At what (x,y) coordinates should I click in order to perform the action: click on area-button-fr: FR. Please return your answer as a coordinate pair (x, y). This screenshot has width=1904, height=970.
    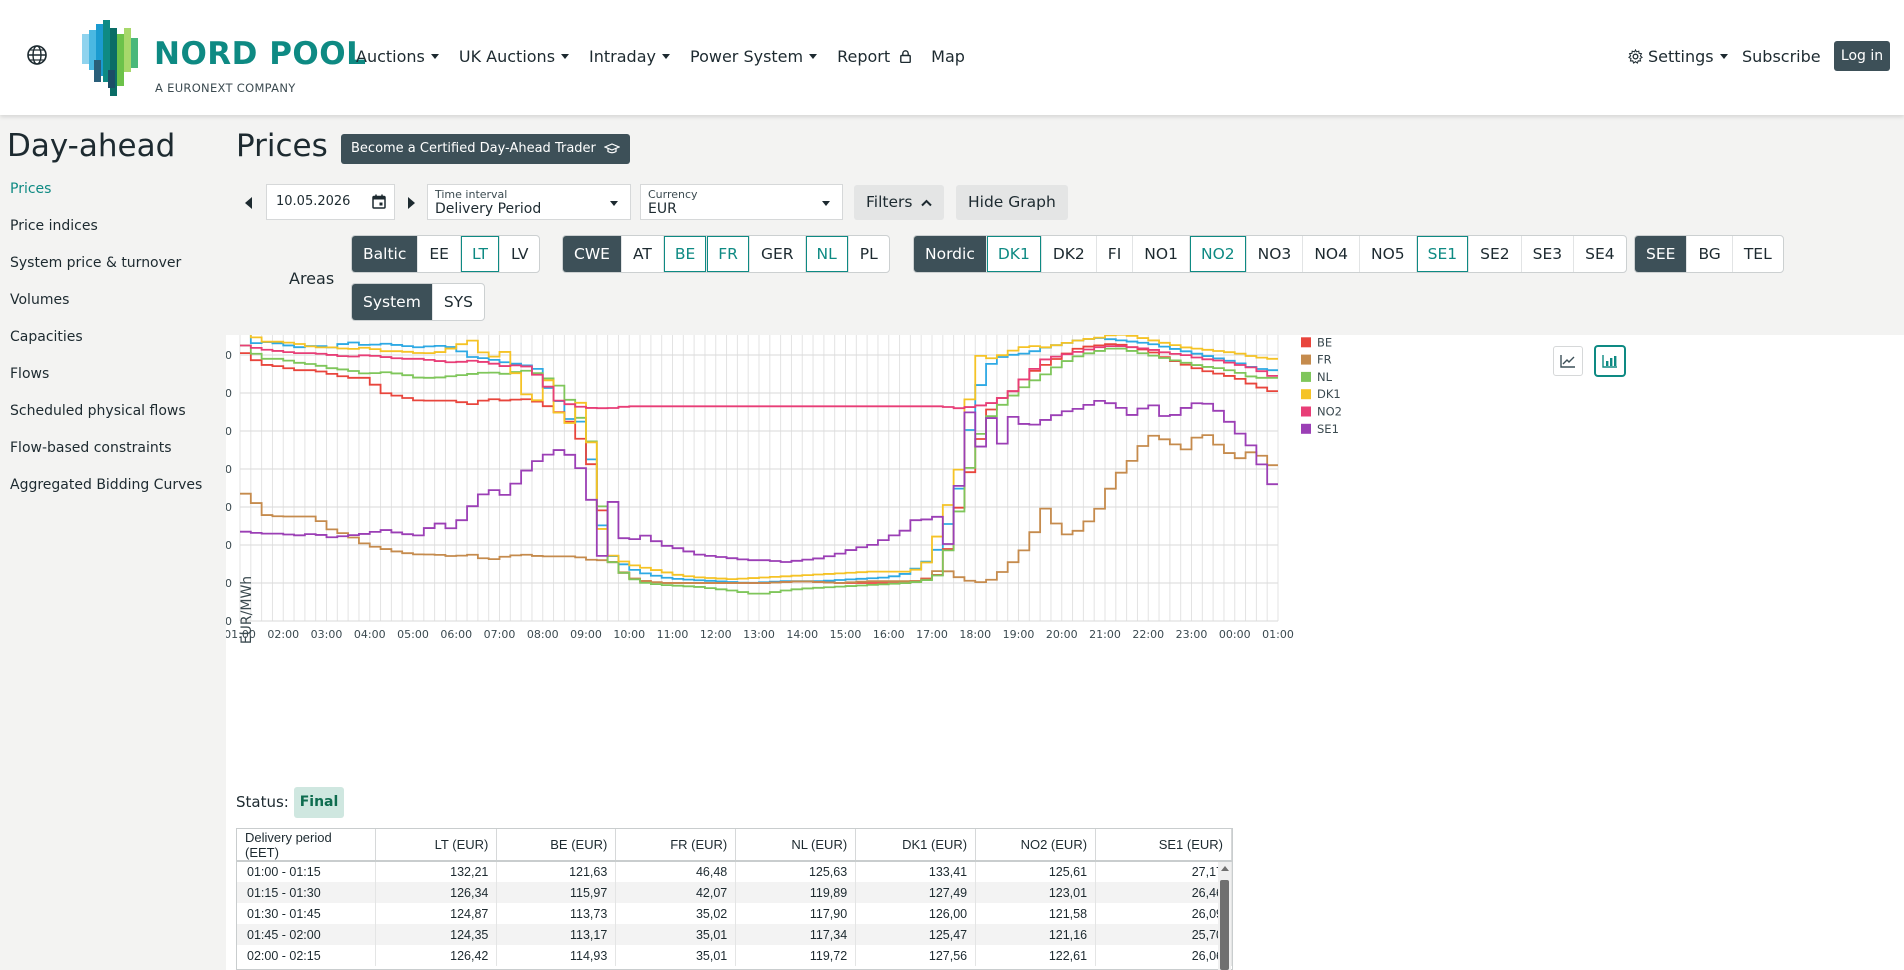
    Looking at the image, I should click on (728, 254).